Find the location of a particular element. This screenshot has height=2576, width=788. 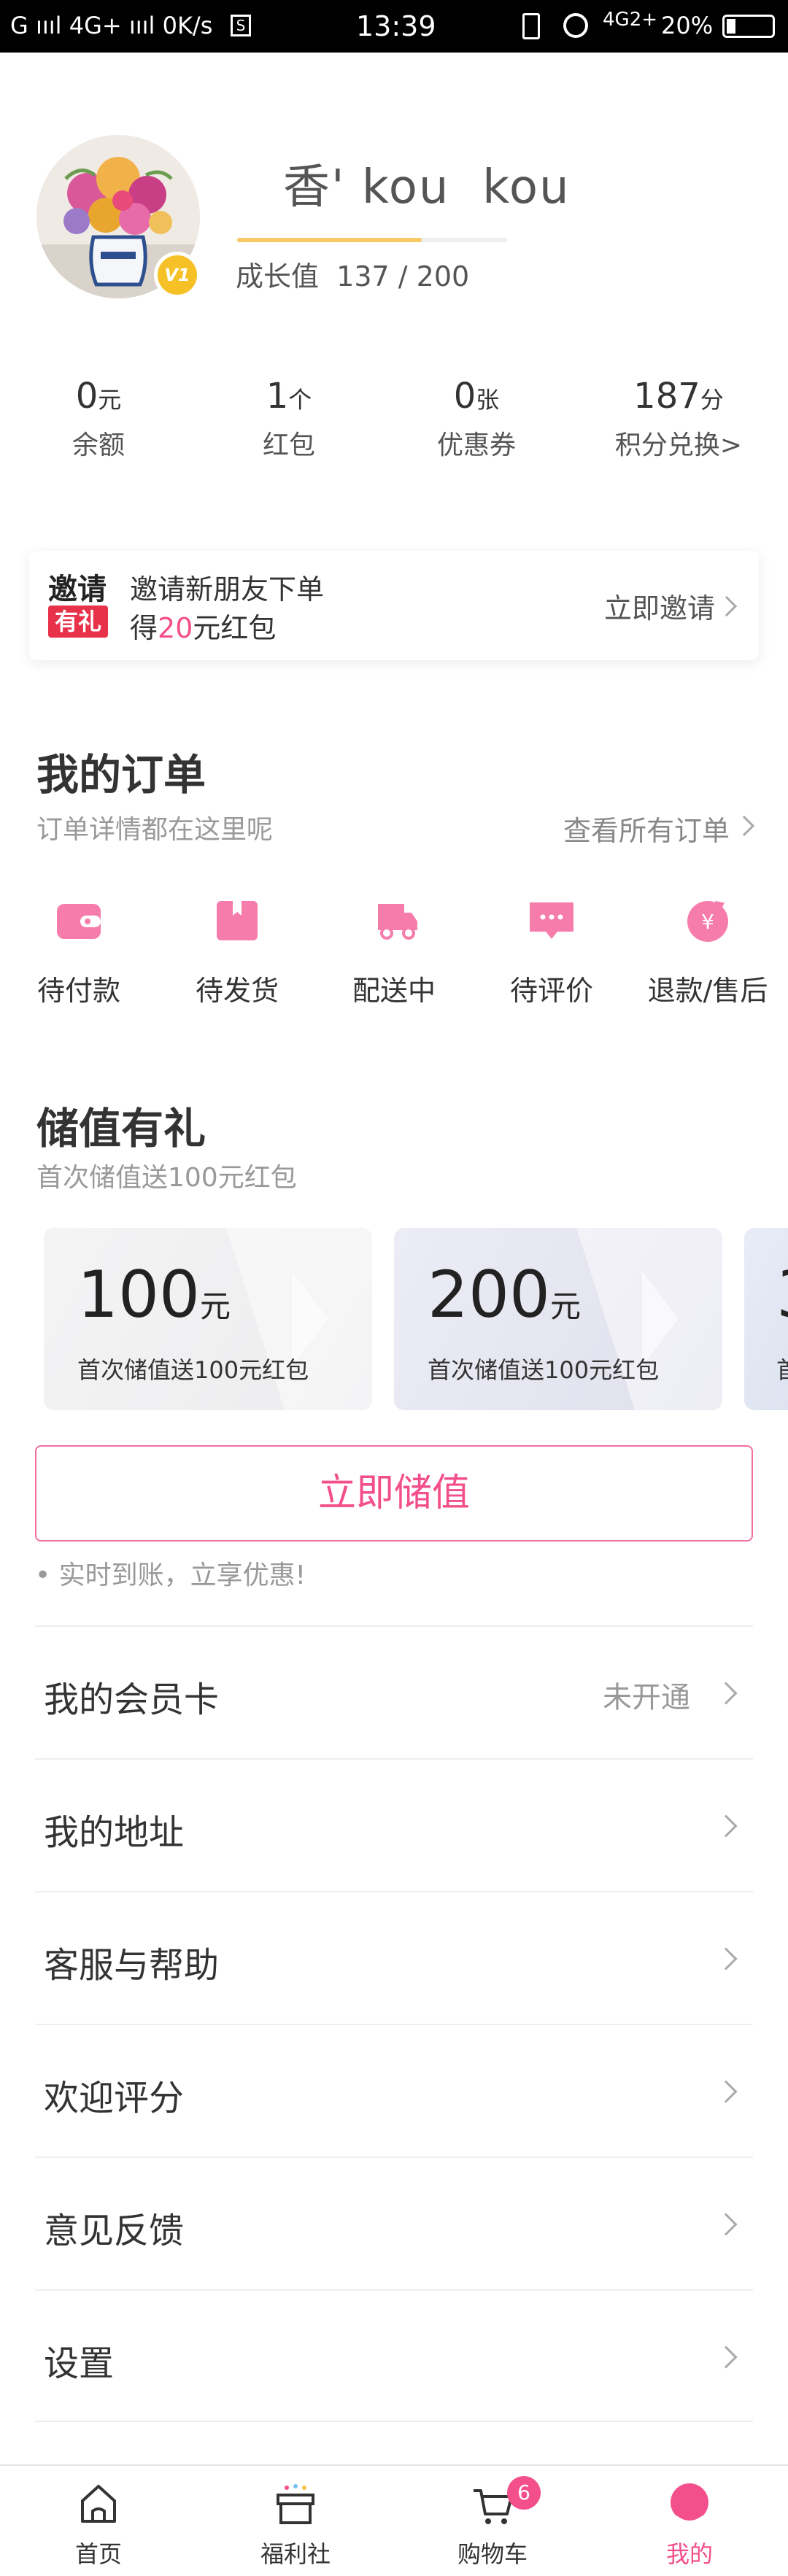

stat-coupon: 0张 优惠券 is located at coordinates (476, 419).